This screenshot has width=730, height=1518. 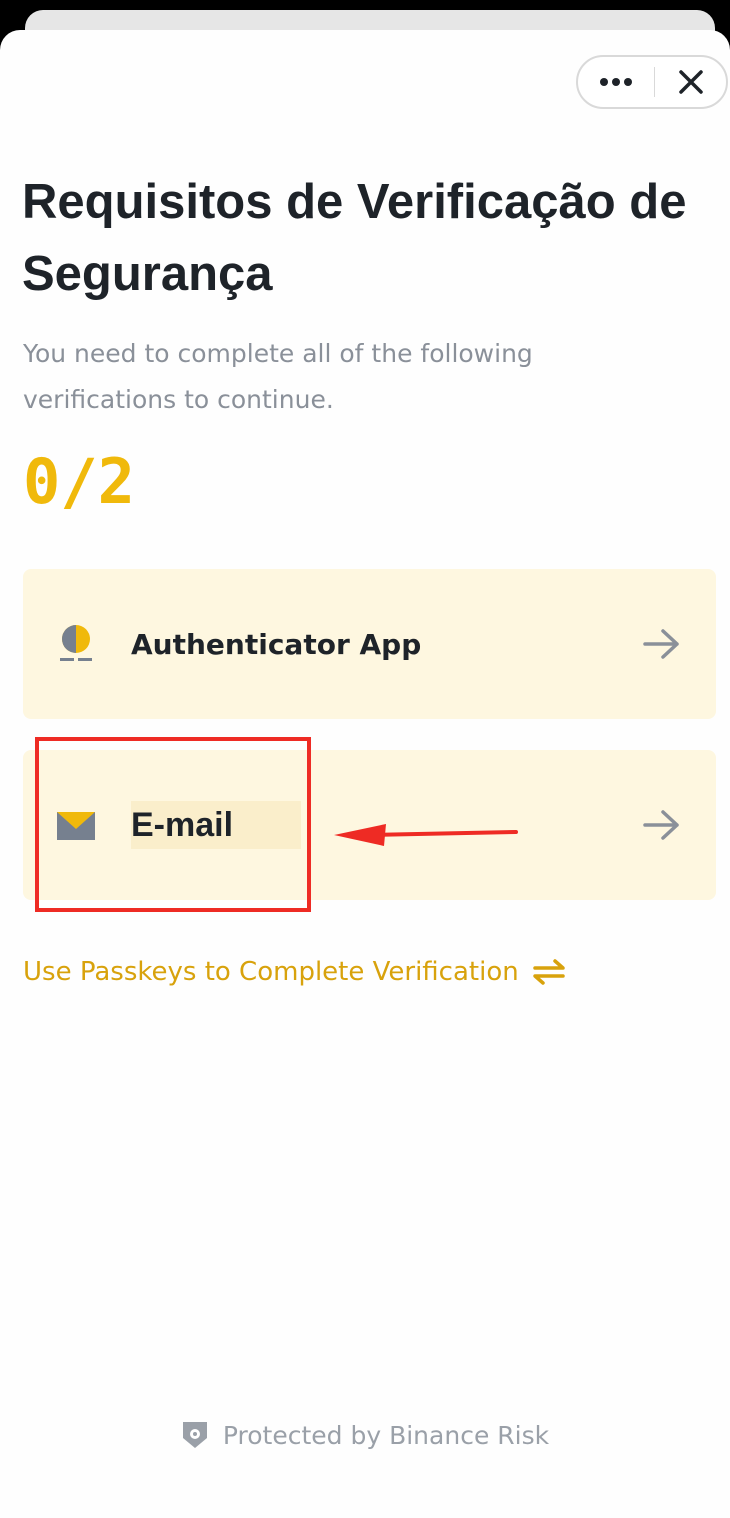 I want to click on footer-protected-text: Protected by Binance Risk, so click(x=386, y=1435).